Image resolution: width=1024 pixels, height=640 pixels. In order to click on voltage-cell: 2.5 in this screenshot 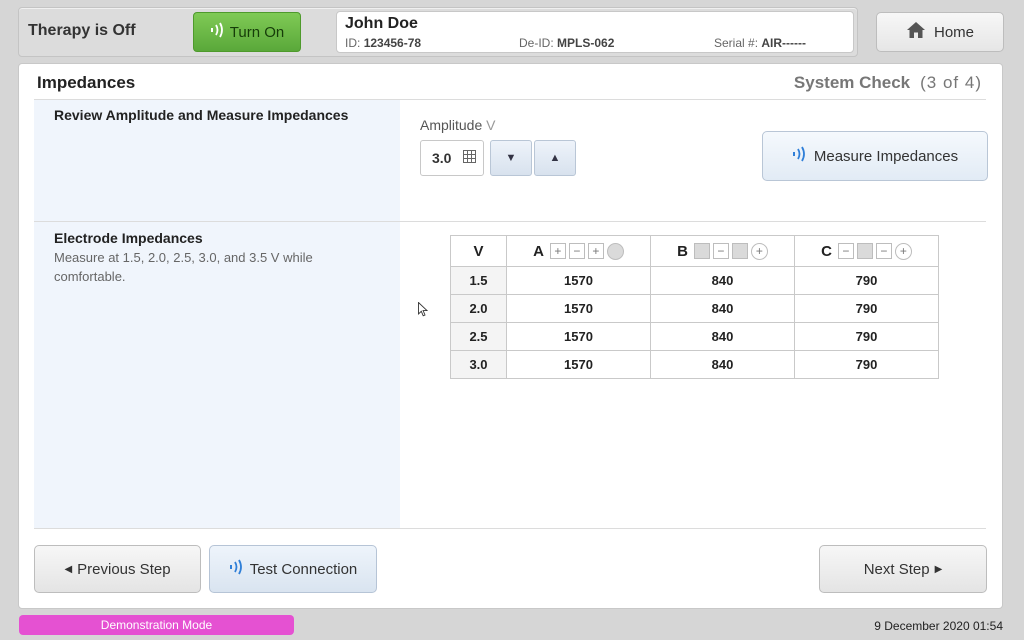, I will do `click(478, 336)`.